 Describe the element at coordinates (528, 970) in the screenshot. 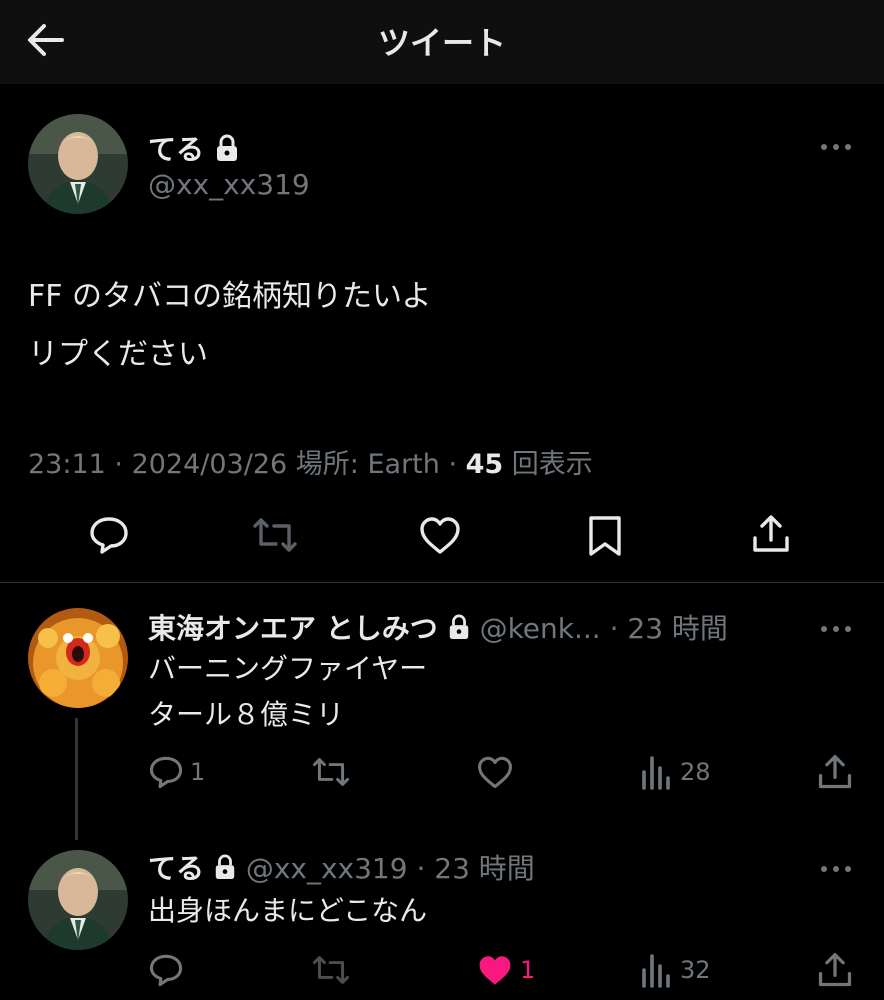

I see `like-count: 1` at that location.